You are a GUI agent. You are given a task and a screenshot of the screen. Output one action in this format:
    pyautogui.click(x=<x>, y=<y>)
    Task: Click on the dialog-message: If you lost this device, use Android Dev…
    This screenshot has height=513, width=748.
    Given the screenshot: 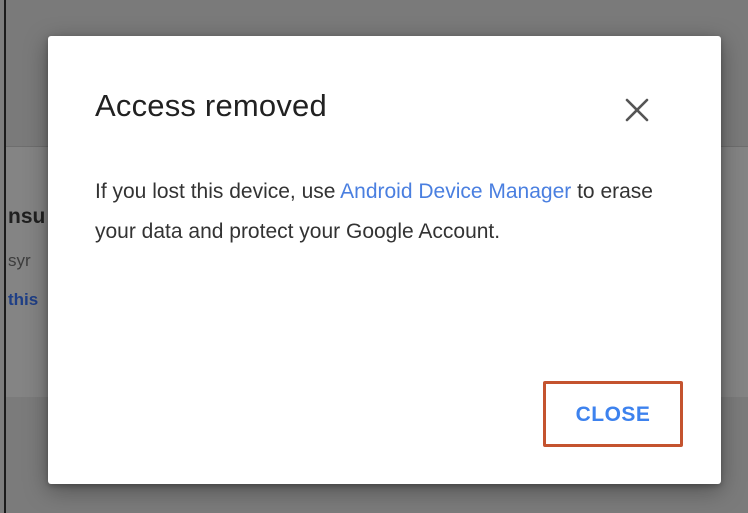 What is the action you would take?
    pyautogui.click(x=385, y=212)
    